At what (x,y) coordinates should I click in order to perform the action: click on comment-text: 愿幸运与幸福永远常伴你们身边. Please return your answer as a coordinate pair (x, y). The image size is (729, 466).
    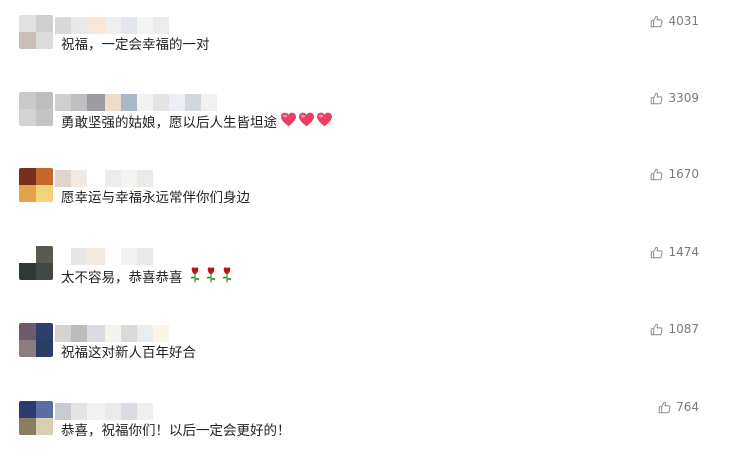
    Looking at the image, I should click on (155, 198).